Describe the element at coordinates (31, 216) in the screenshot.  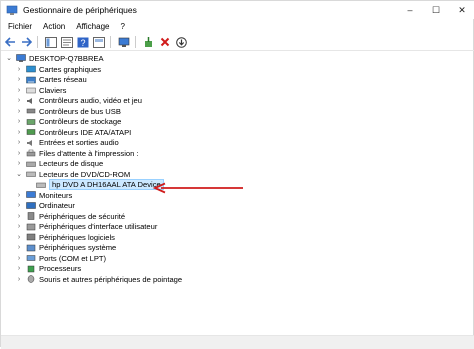
I see `security-device-icon` at that location.